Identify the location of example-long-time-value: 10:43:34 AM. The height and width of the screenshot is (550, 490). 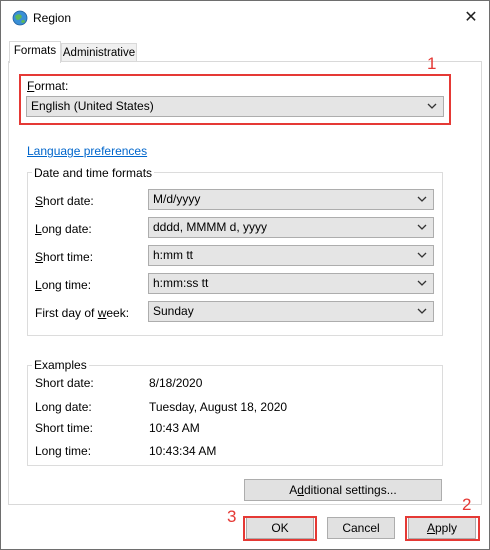
(183, 451).